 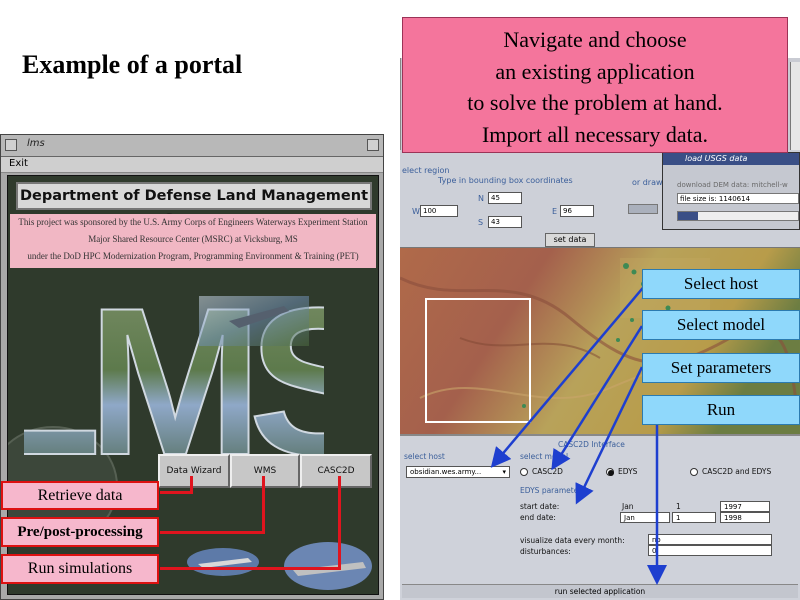 I want to click on window-minimize-button, so click(x=373, y=145).